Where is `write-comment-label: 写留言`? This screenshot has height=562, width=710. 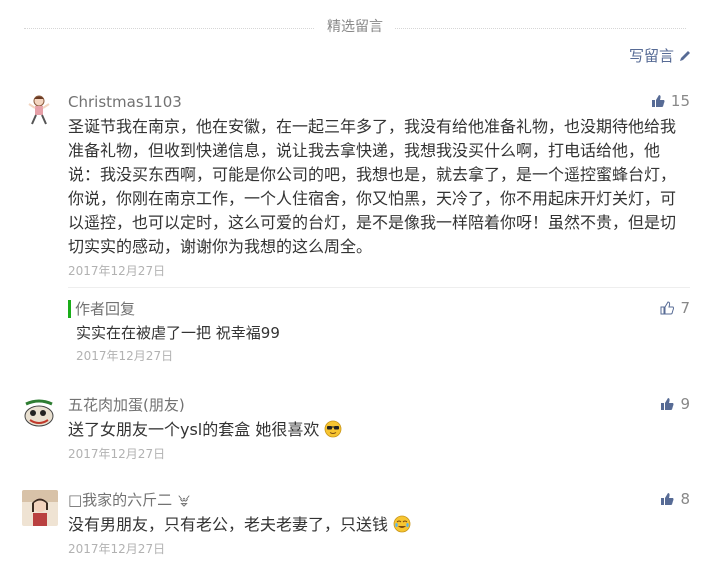 write-comment-label: 写留言 is located at coordinates (651, 56).